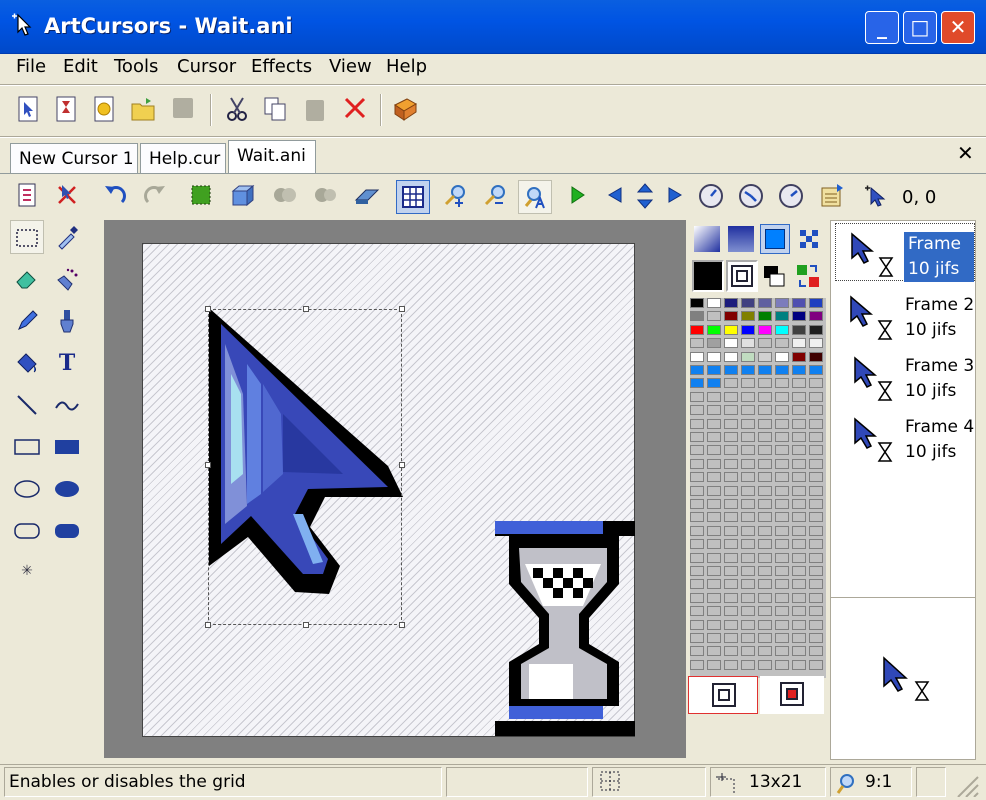  I want to click on default-colors-icon, so click(774, 276).